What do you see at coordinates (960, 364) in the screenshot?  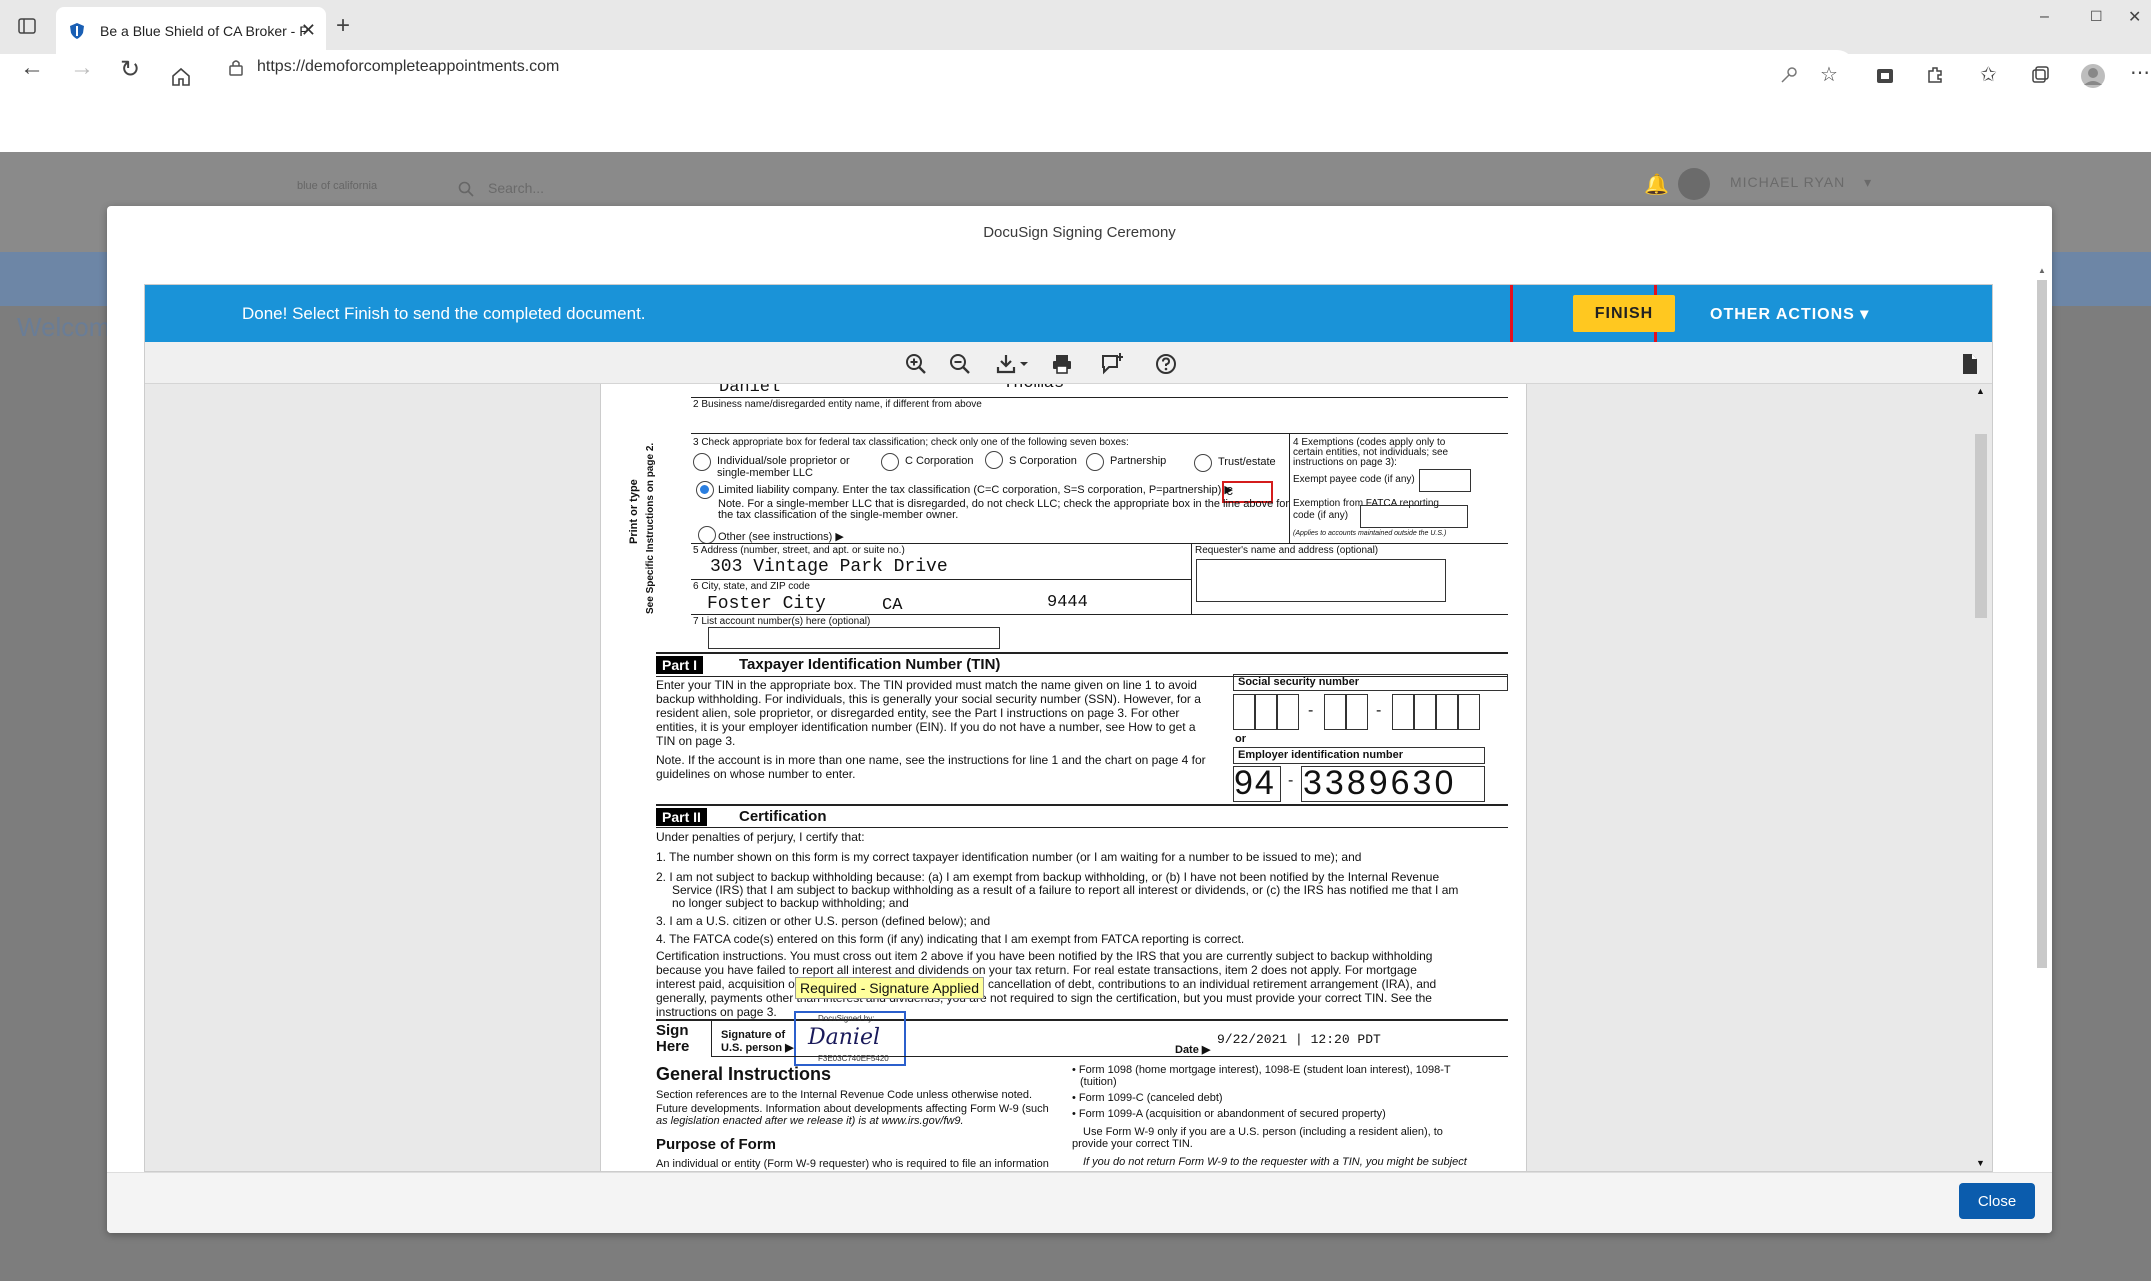 I see `zoom-out-icon` at bounding box center [960, 364].